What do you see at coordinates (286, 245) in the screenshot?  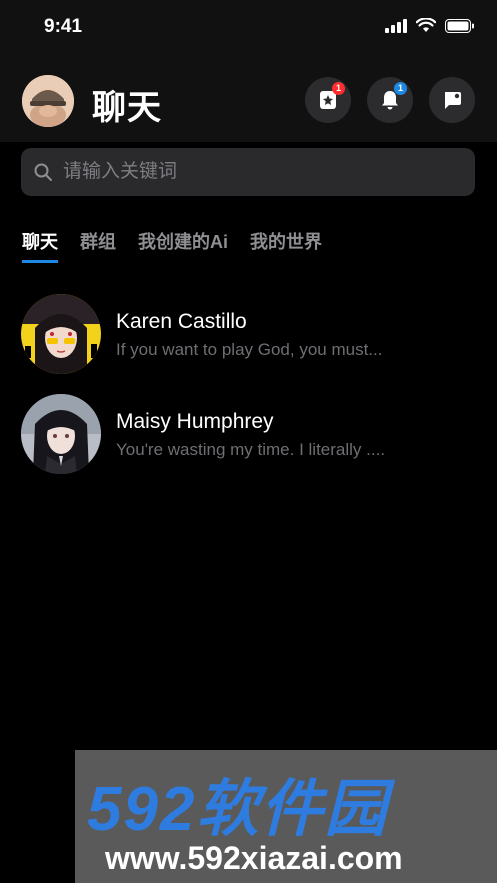 I see `tab-my-world: 我的世界` at bounding box center [286, 245].